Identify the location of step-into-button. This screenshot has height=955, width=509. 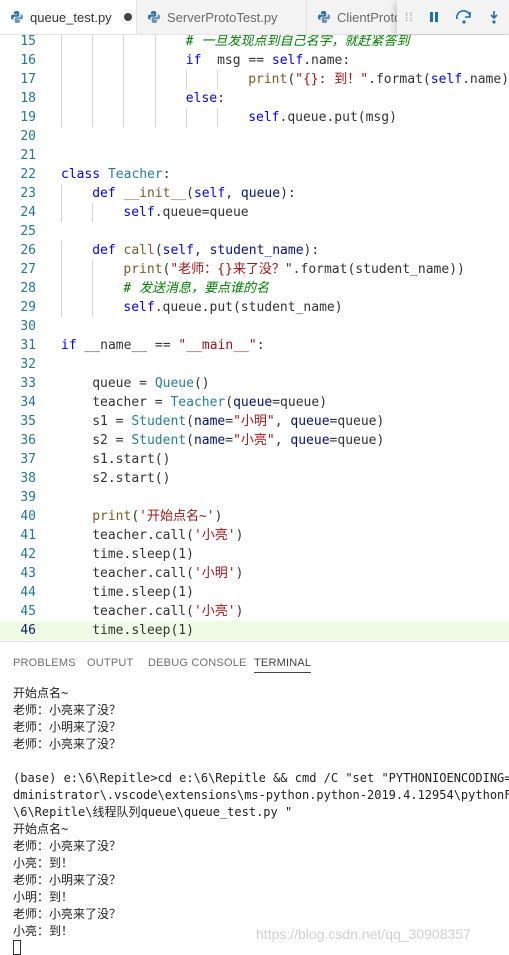
(494, 17).